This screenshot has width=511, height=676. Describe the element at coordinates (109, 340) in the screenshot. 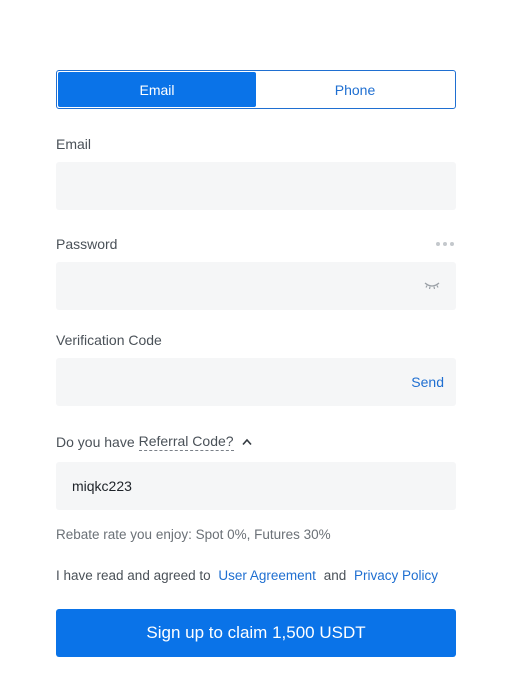

I see `verification-label: Verification Code` at that location.